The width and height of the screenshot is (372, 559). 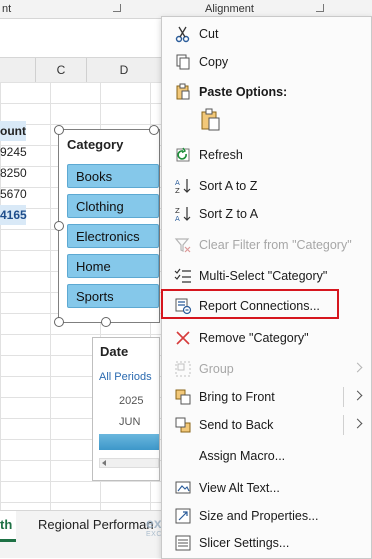 I want to click on slicer-item-clothing: Clothing, so click(x=113, y=206).